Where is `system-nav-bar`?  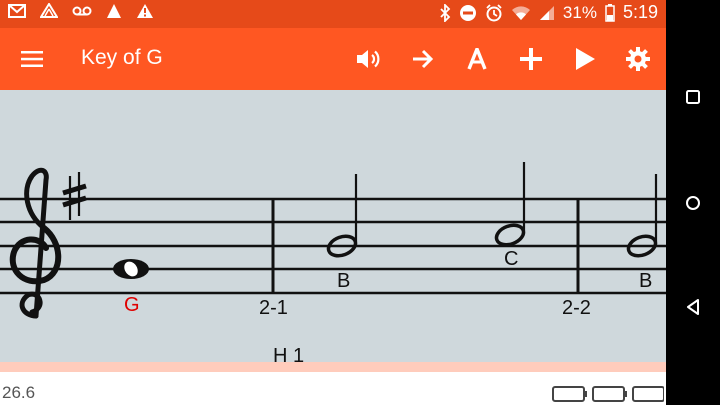
system-nav-bar is located at coordinates (693, 202).